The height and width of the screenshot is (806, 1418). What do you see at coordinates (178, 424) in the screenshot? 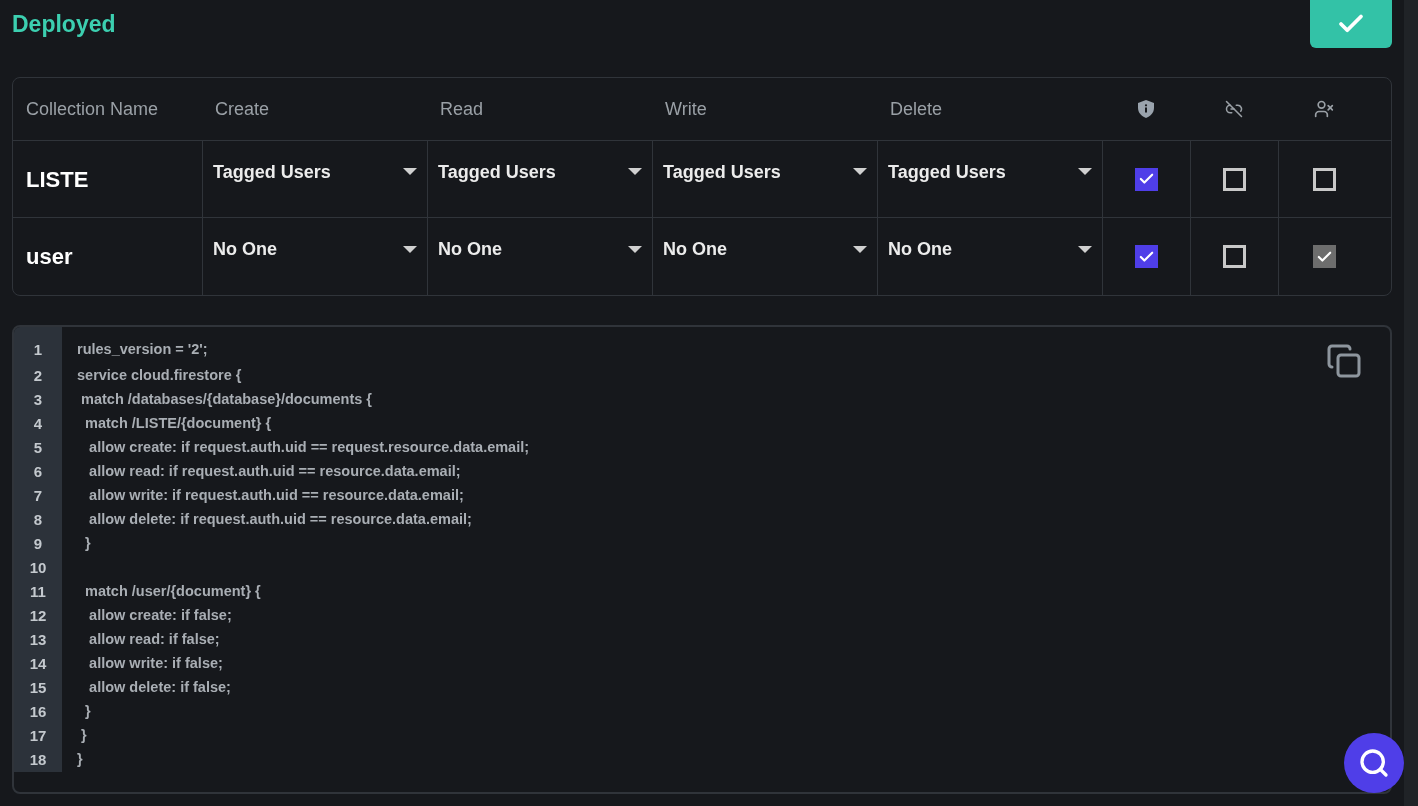
I see `code-line: match /LISTE/{document} {` at bounding box center [178, 424].